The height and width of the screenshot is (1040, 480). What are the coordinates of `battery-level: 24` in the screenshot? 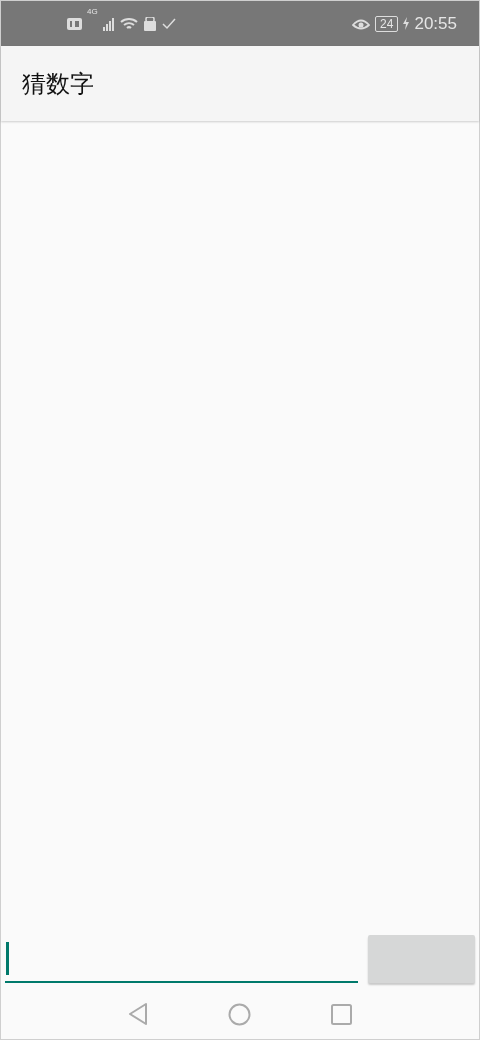 It's located at (387, 23).